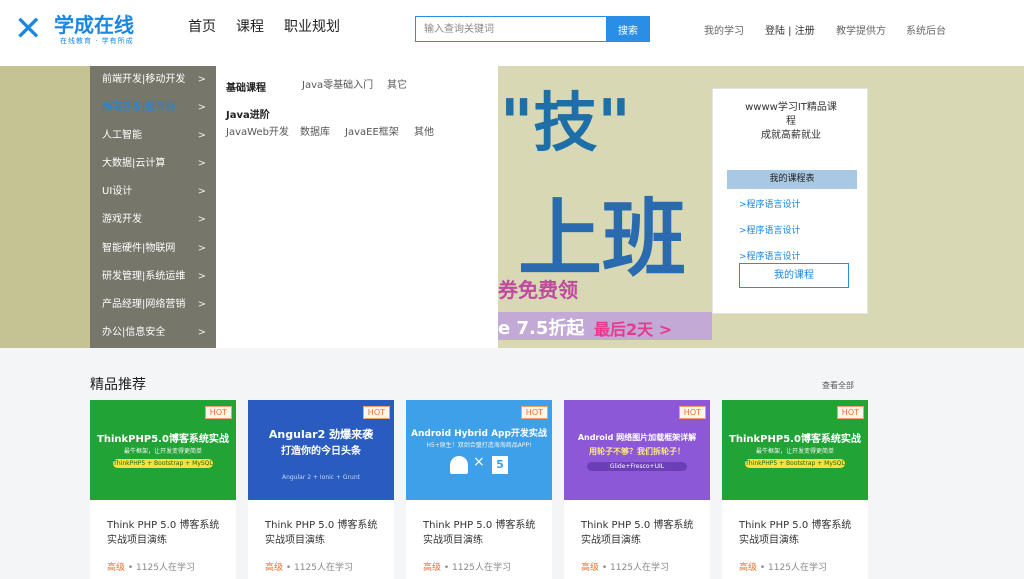  I want to click on category-label: 产品经理|网络营销, so click(144, 304).